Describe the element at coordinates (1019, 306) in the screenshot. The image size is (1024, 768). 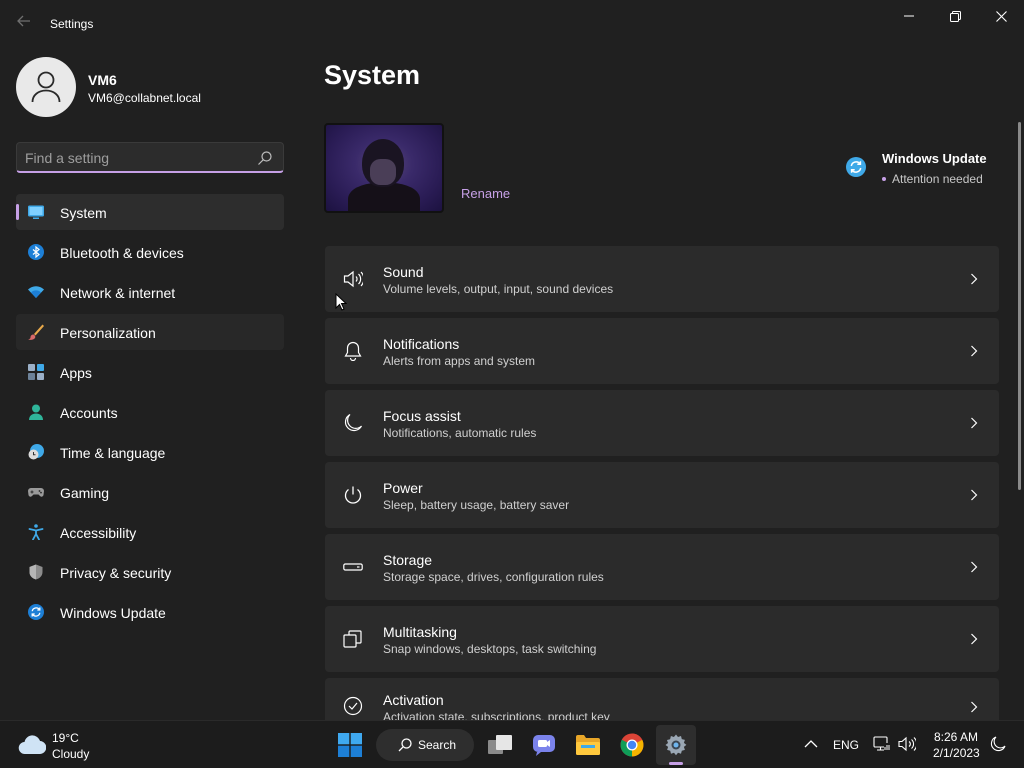
I see `scrollbar` at that location.